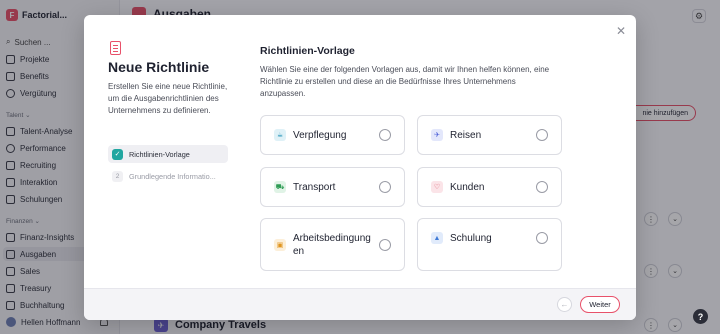 The width and height of the screenshot is (720, 334). I want to click on template-label: Transport, so click(314, 187).